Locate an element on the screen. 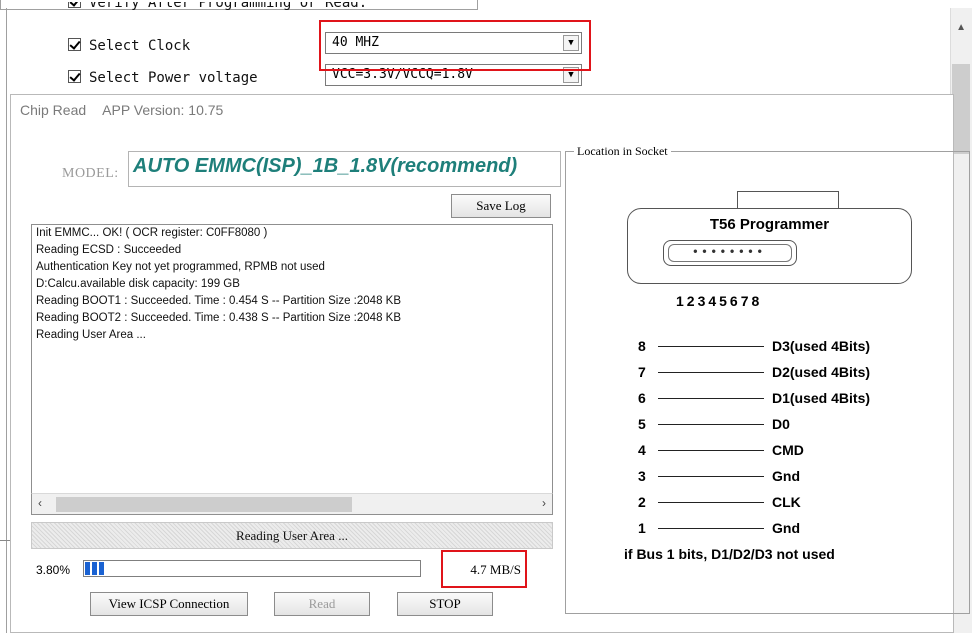 This screenshot has width=972, height=633. pin-map-row: 8 D3(used 4Bits) is located at coordinates (754, 347).